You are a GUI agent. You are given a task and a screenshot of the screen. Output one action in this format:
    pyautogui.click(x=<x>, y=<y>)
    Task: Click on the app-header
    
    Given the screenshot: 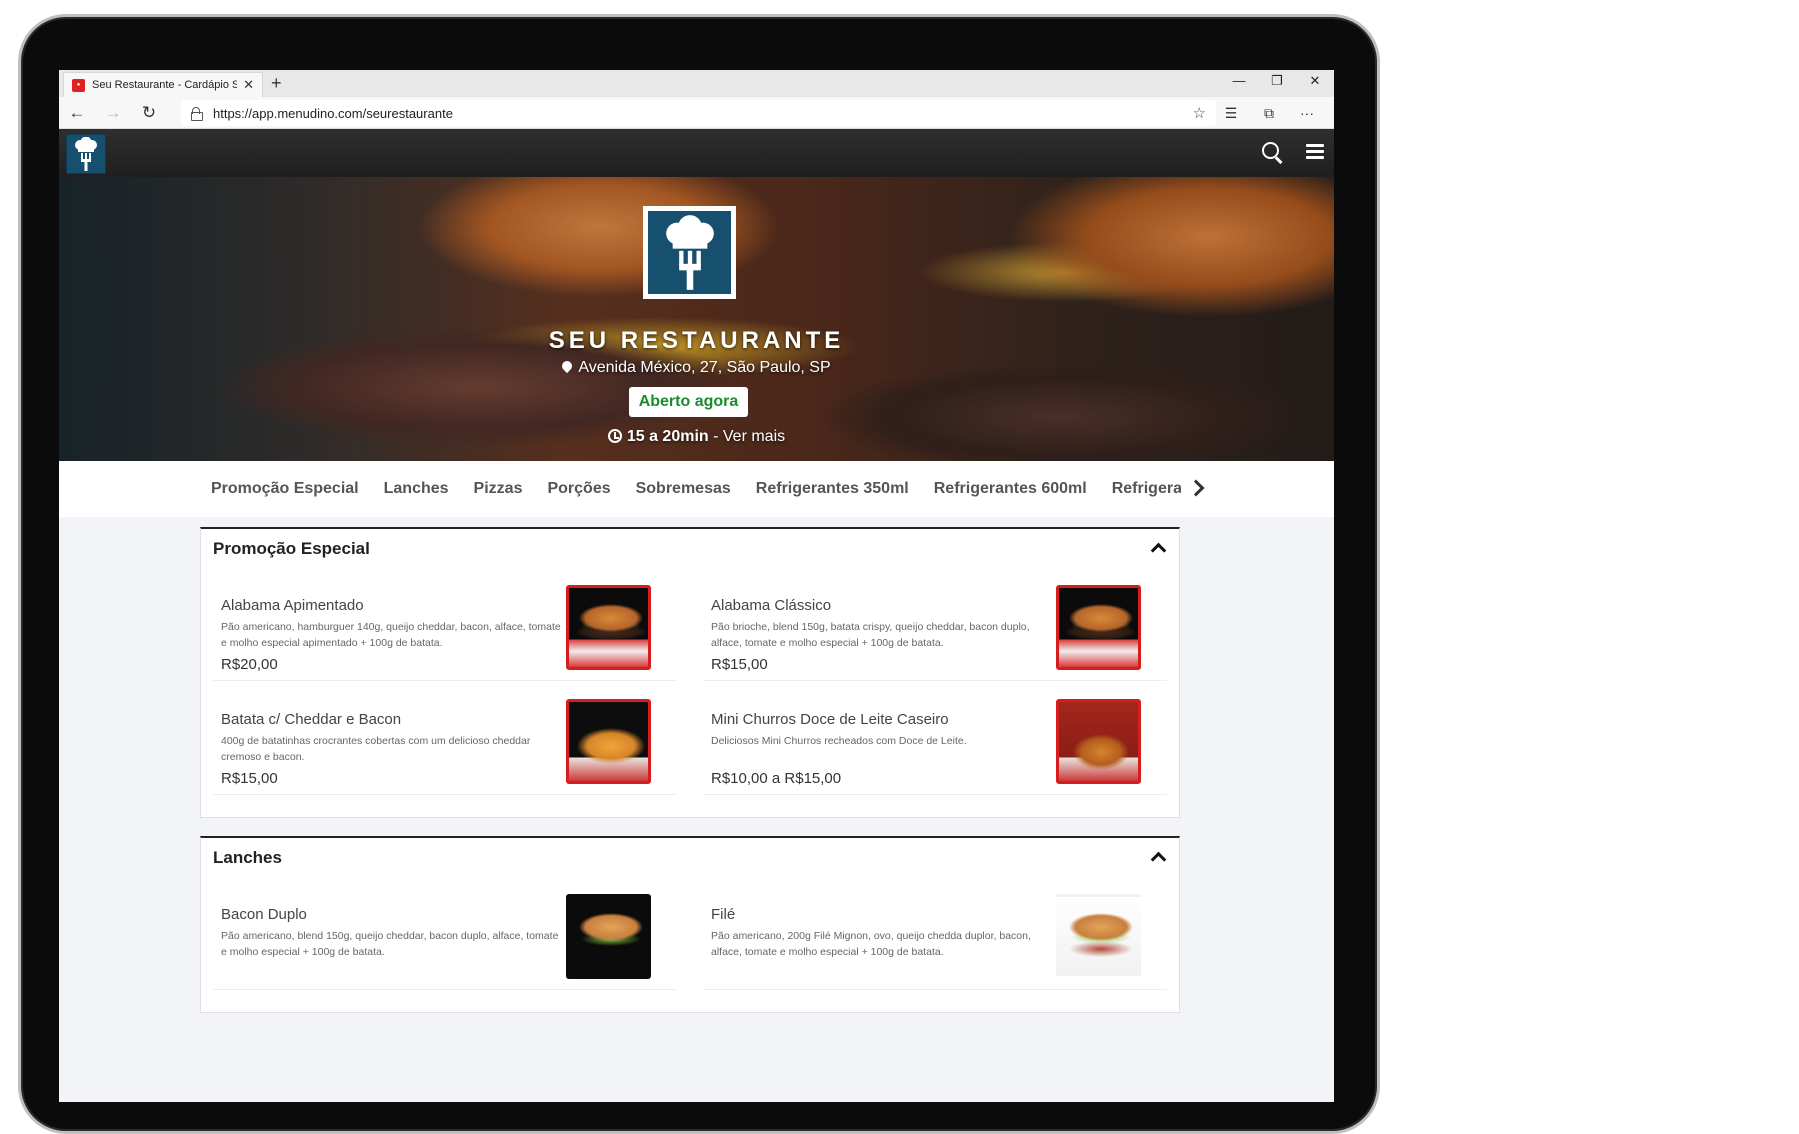 What is the action you would take?
    pyautogui.click(x=696, y=153)
    